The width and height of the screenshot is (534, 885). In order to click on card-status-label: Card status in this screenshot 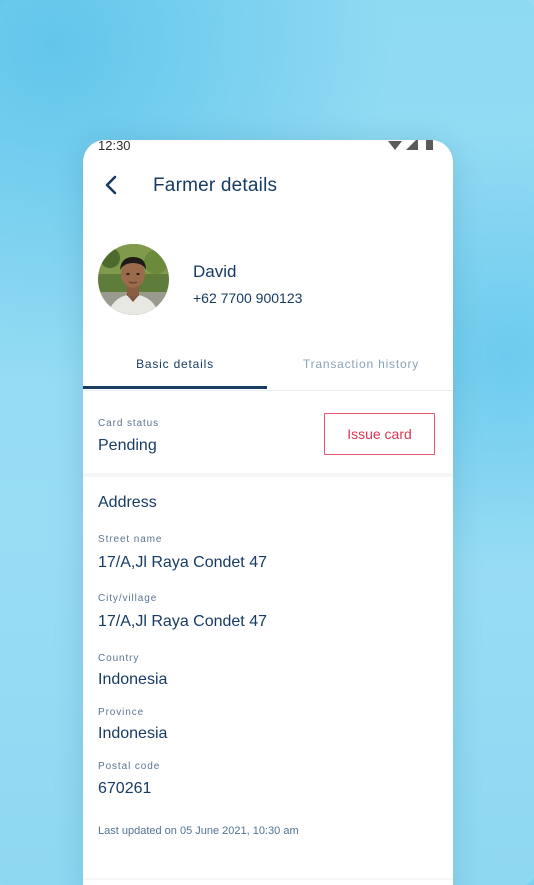, I will do `click(129, 423)`.